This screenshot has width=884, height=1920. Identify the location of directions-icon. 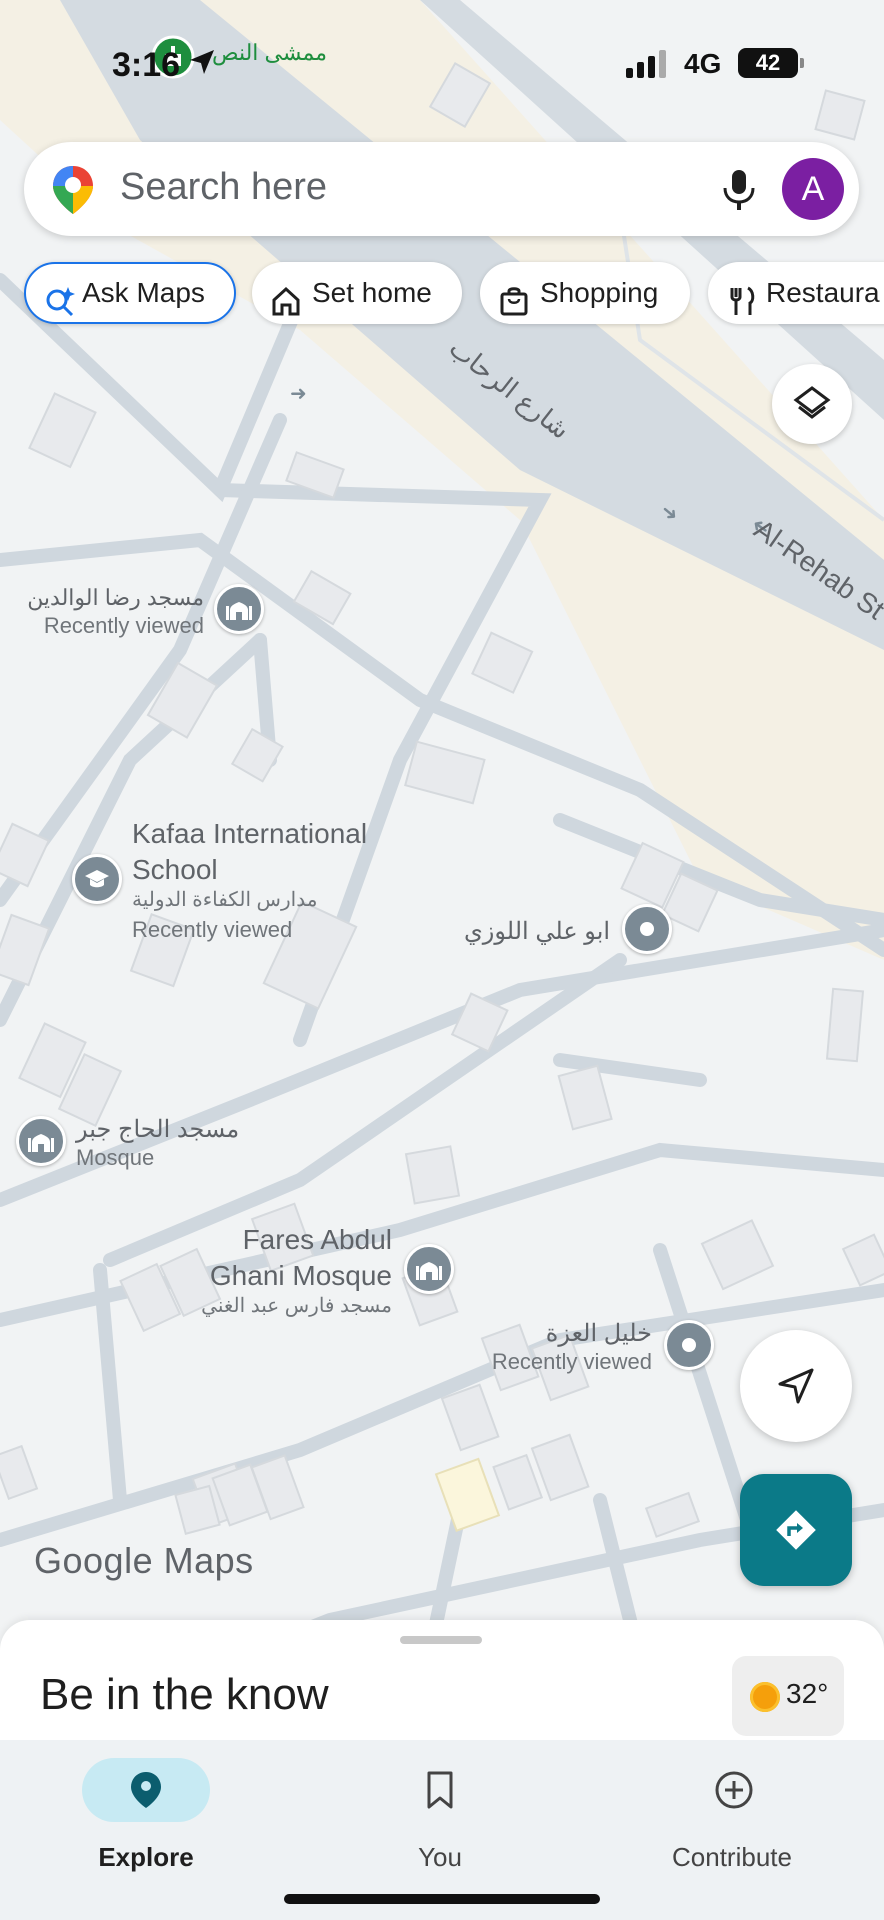
(796, 1530).